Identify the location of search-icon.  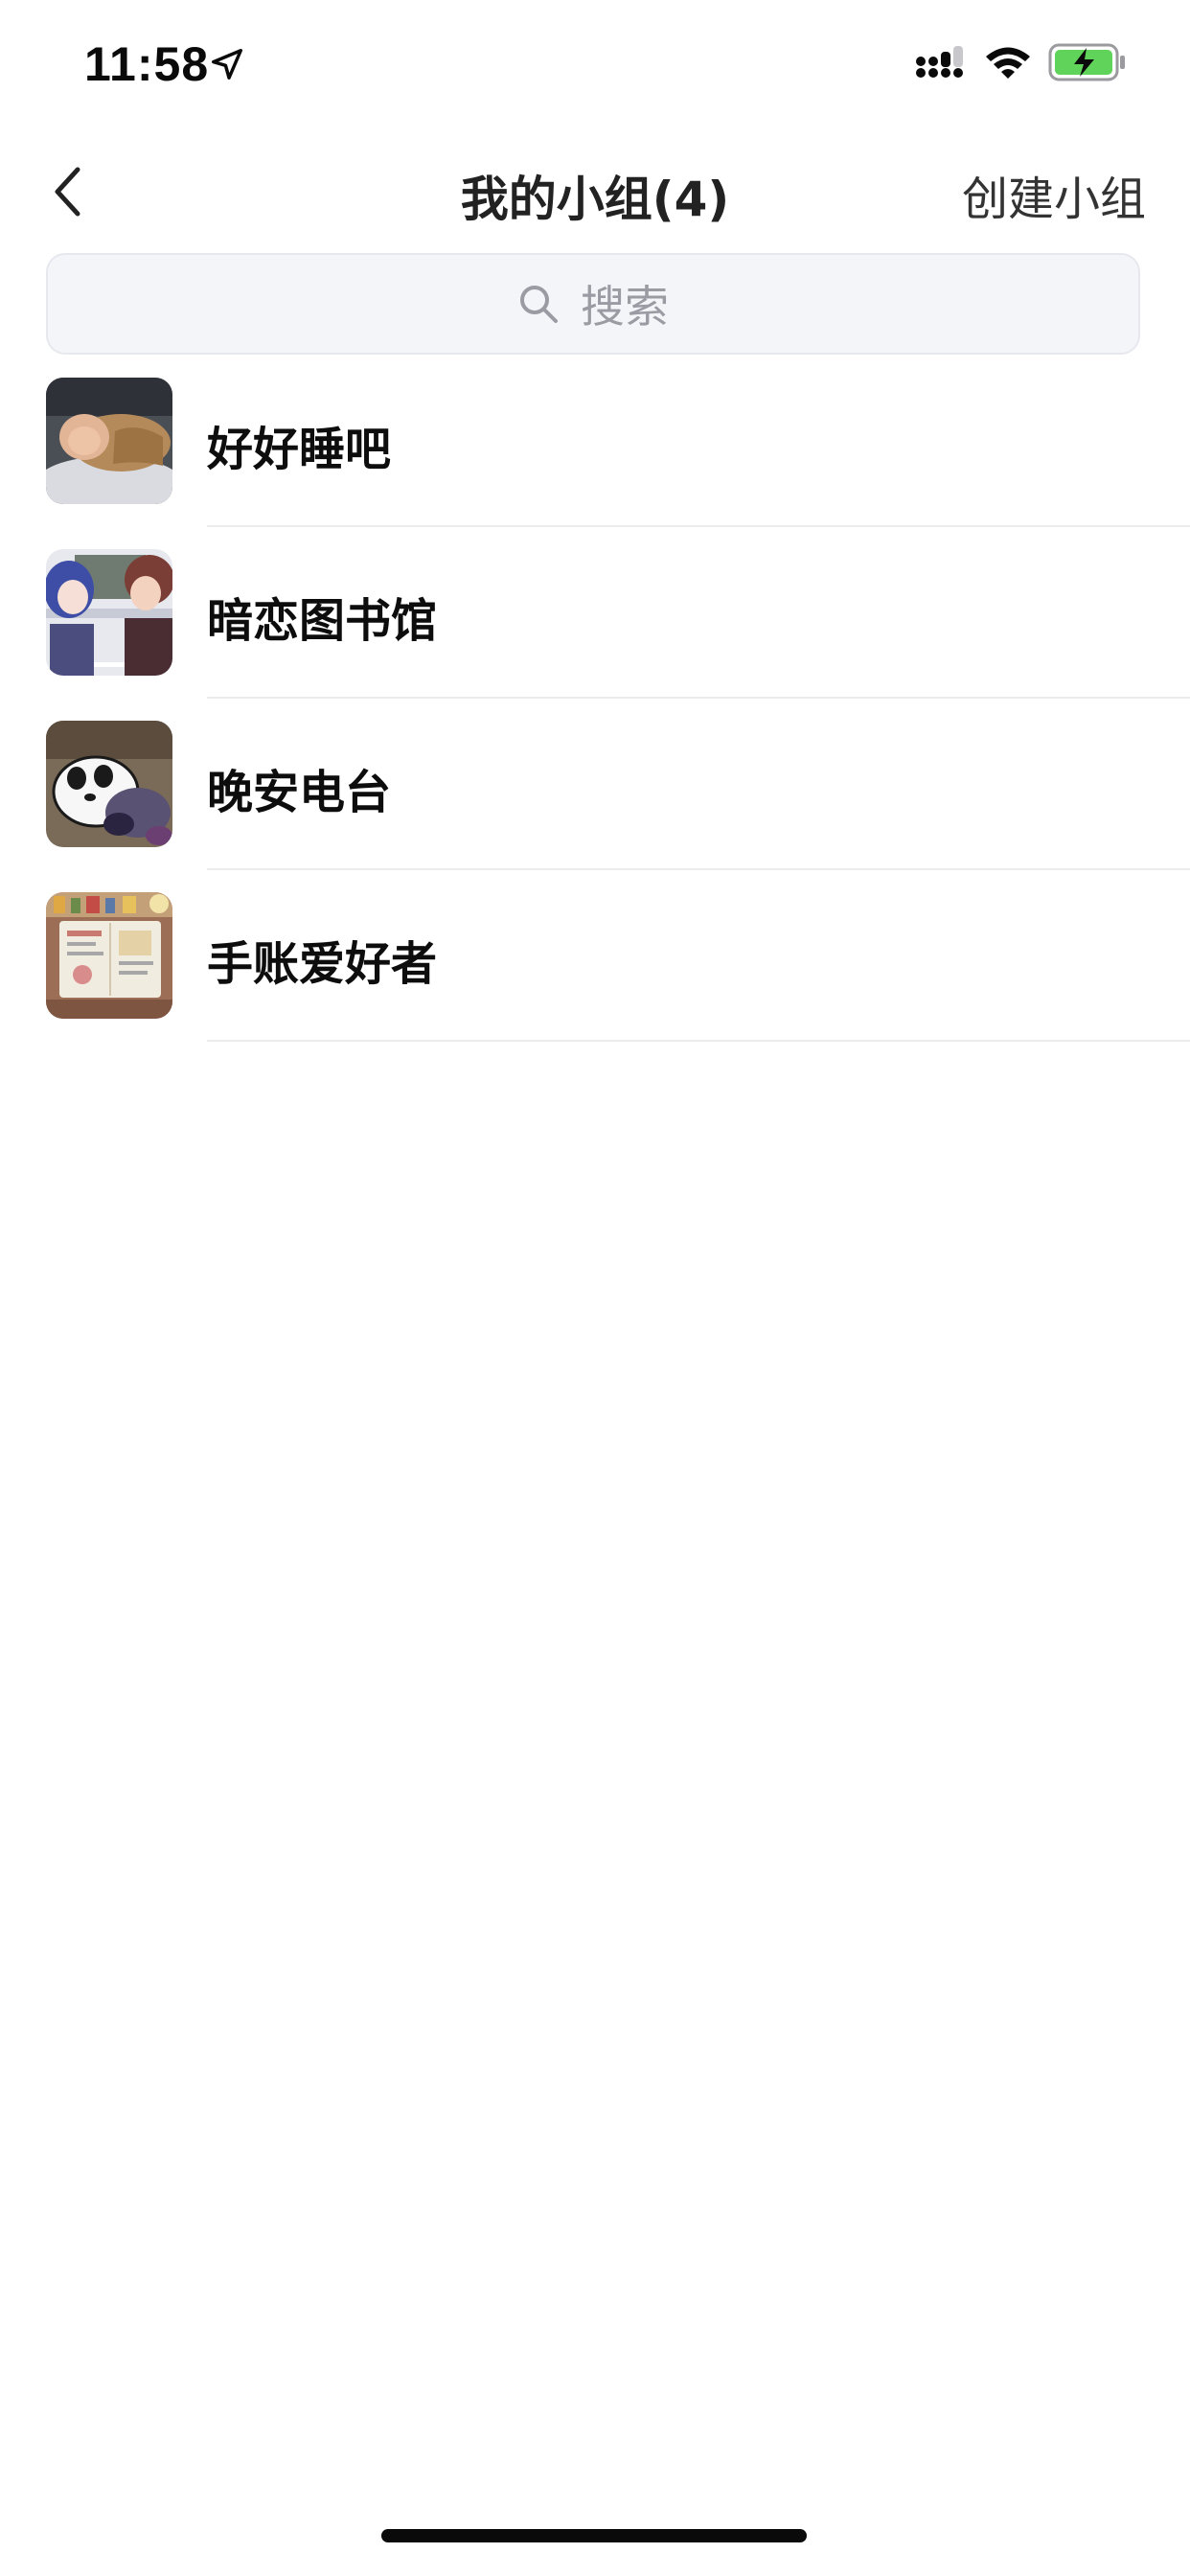
(539, 304).